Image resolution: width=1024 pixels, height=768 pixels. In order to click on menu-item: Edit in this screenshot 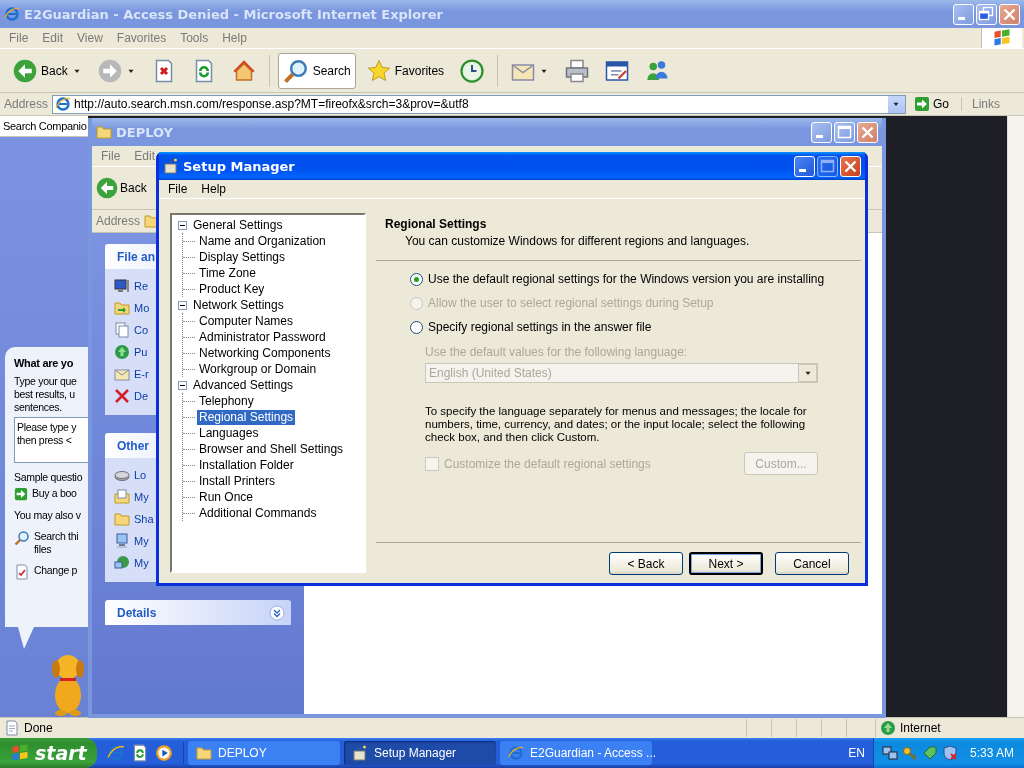, I will do `click(53, 38)`.